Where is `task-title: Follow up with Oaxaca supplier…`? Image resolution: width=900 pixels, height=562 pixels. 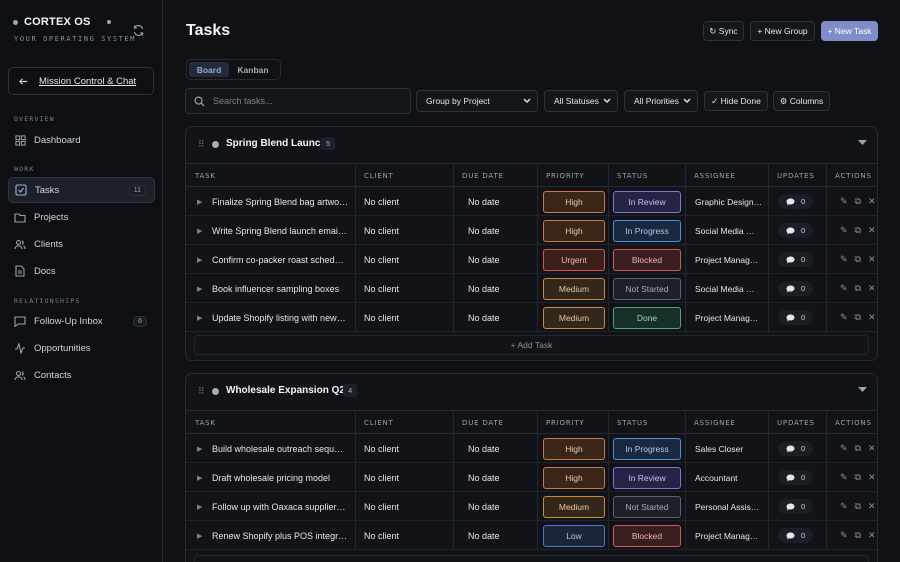
task-title: Follow up with Oaxaca supplier… is located at coordinates (281, 506).